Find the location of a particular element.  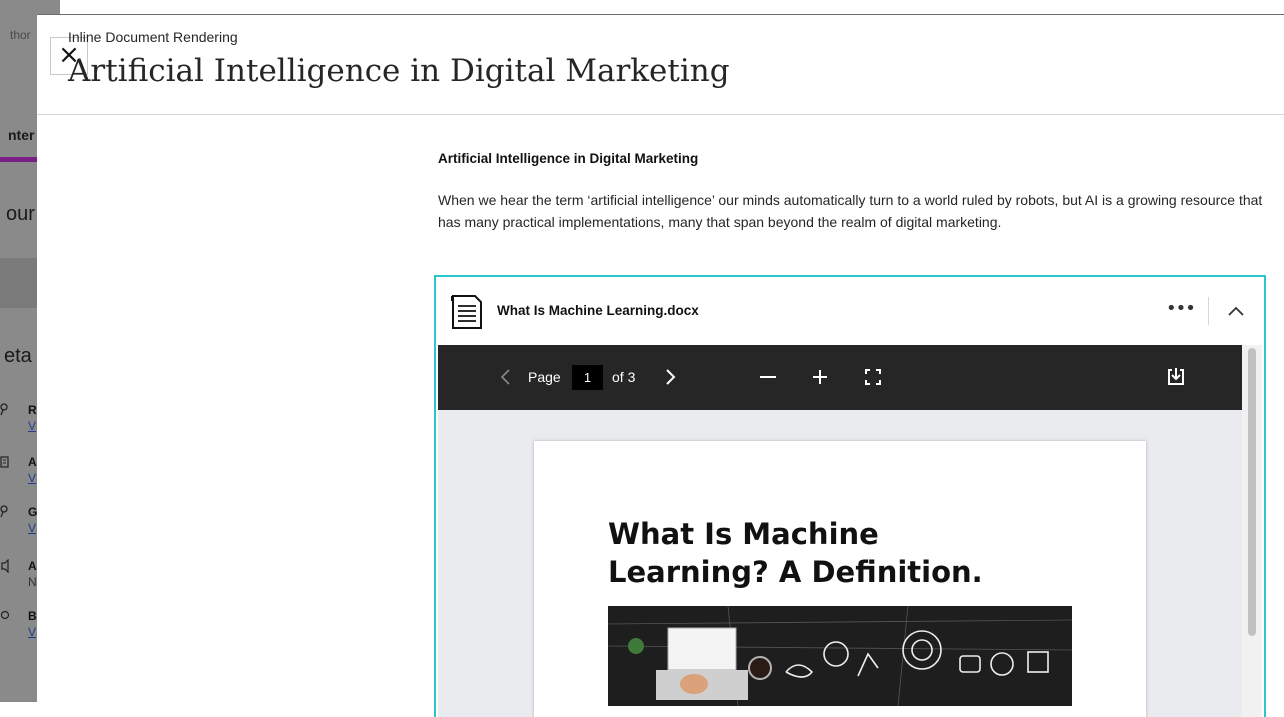

page-number-input: 1 is located at coordinates (587, 377).